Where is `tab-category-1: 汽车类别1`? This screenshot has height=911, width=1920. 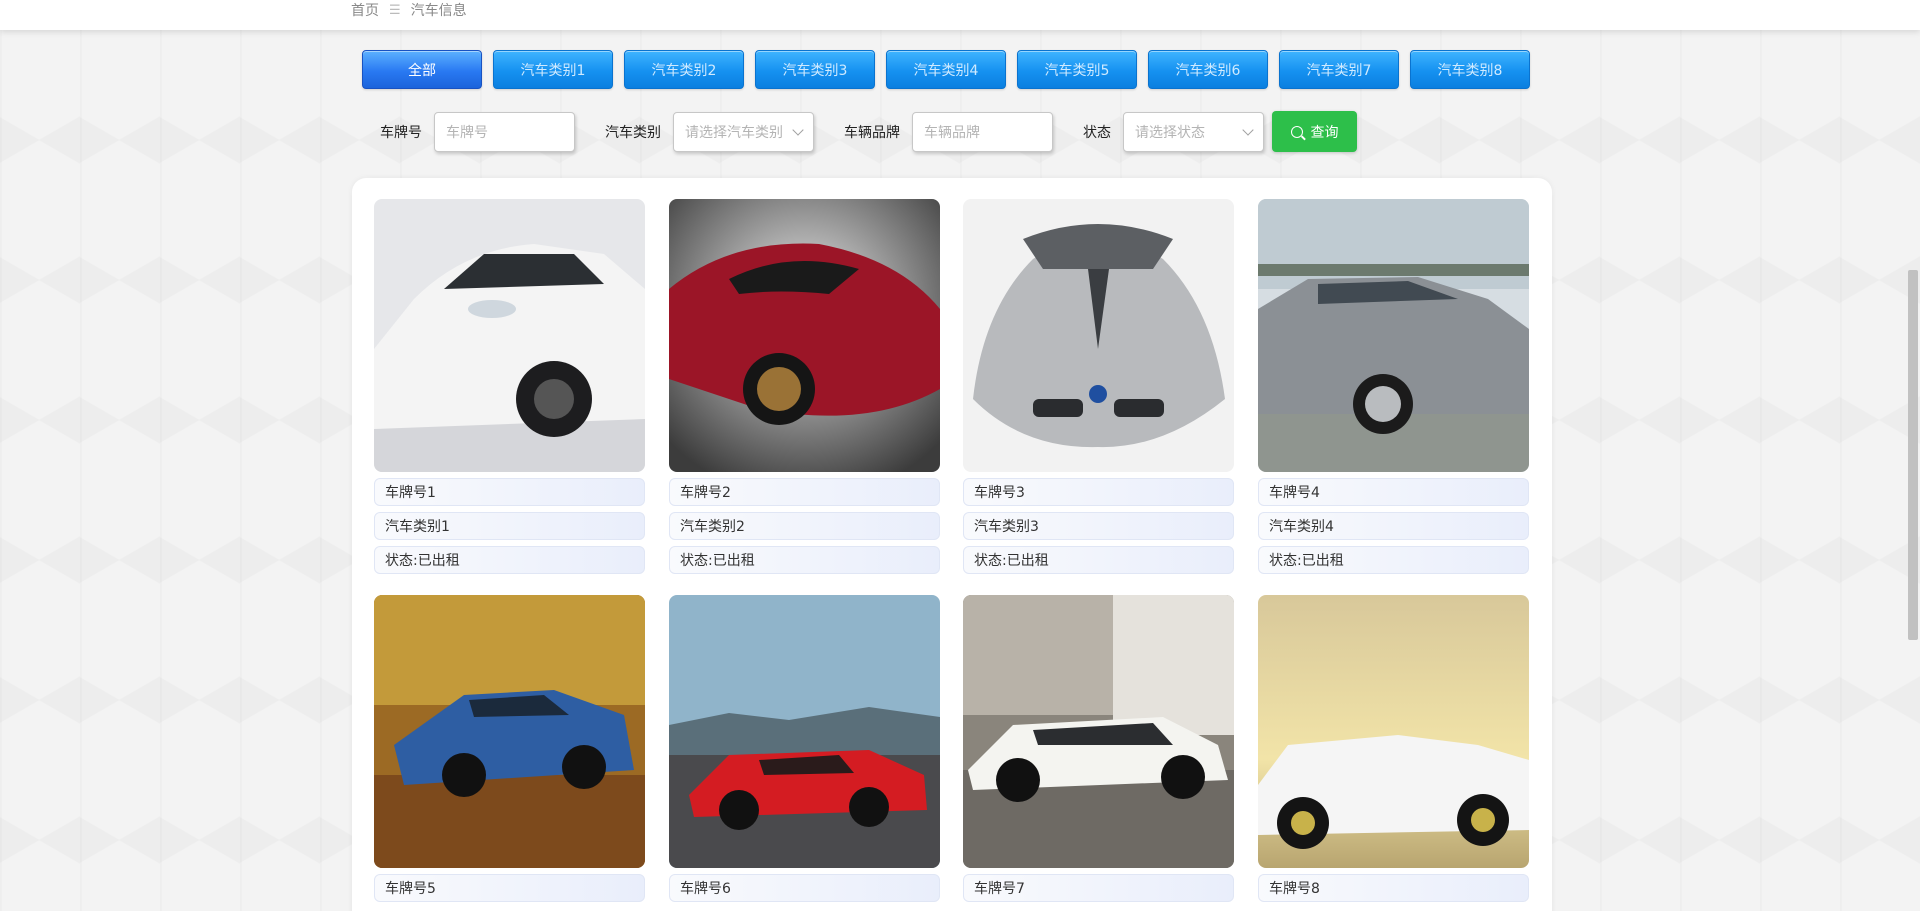 tab-category-1: 汽车类别1 is located at coordinates (553, 69).